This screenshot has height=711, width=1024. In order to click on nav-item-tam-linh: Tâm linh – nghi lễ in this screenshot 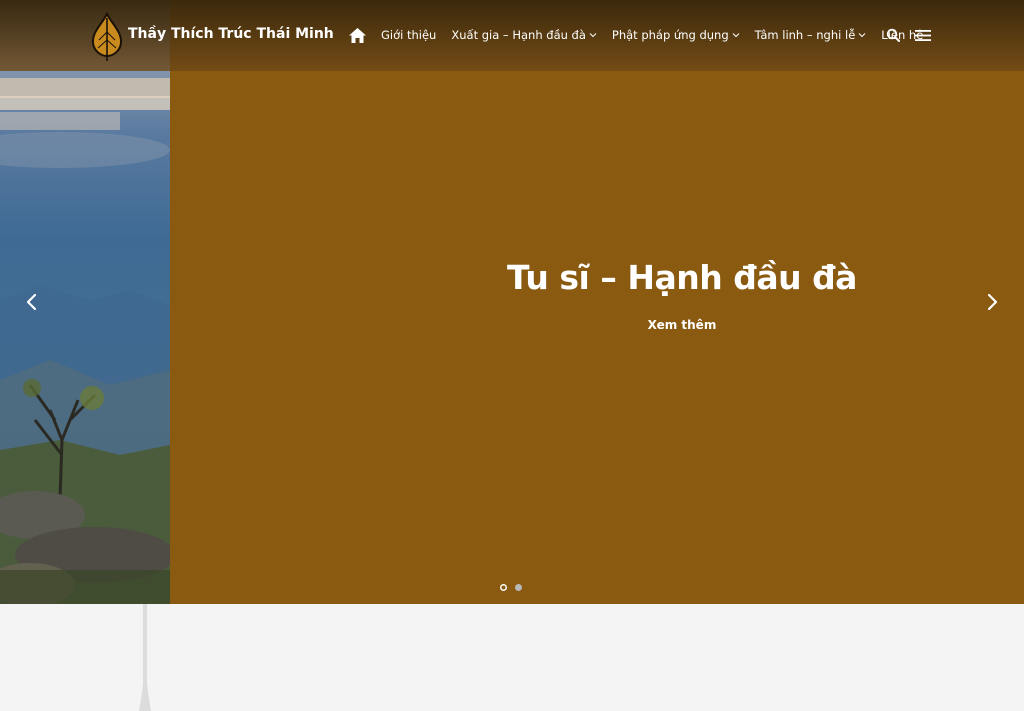, I will do `click(811, 35)`.